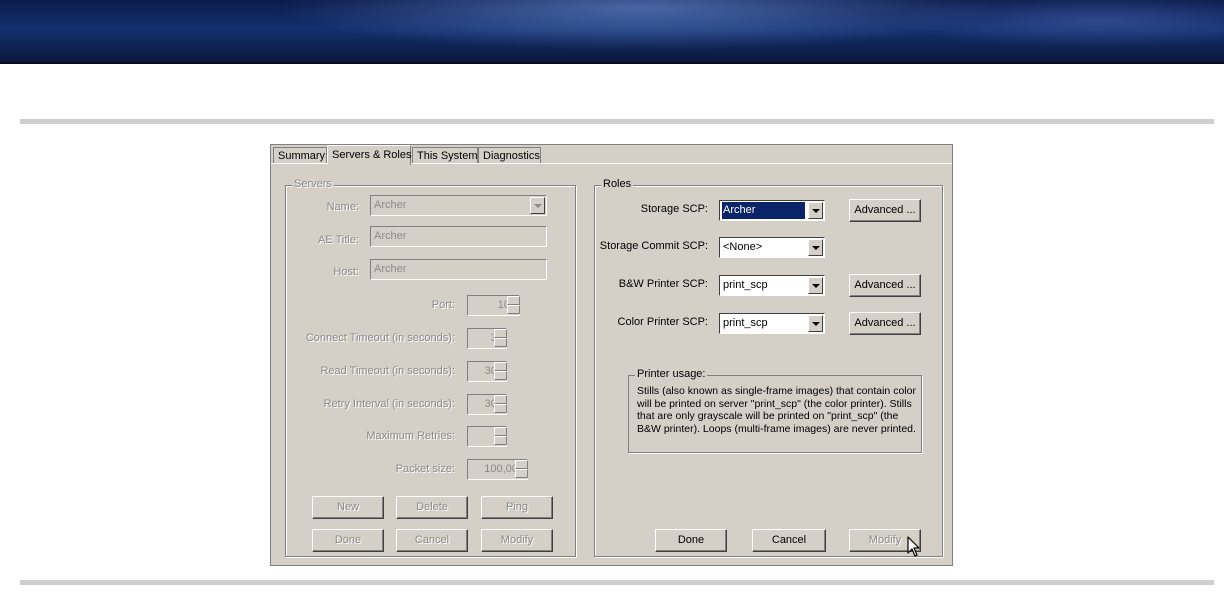  I want to click on ae-title-label: AE Title:, so click(338, 240).